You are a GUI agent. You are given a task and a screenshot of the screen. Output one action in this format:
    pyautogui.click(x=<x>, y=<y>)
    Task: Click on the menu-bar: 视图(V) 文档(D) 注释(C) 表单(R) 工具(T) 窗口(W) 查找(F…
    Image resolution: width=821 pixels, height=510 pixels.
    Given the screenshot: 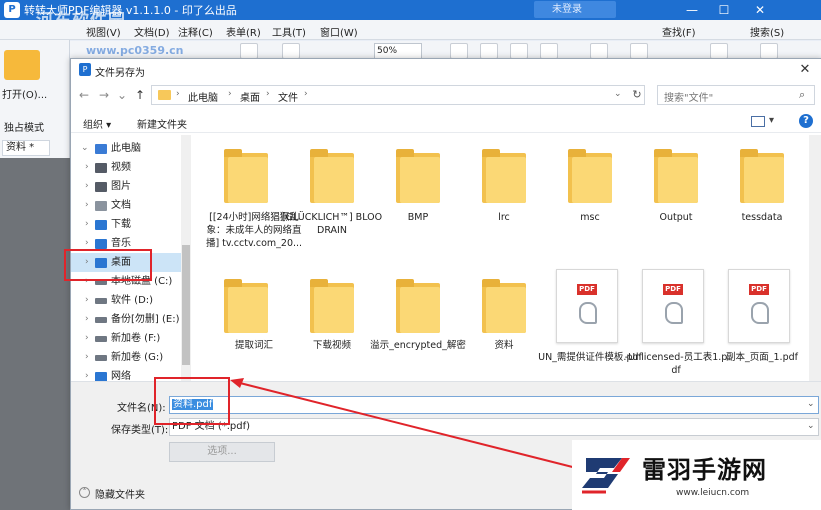 What is the action you would take?
    pyautogui.click(x=410, y=30)
    